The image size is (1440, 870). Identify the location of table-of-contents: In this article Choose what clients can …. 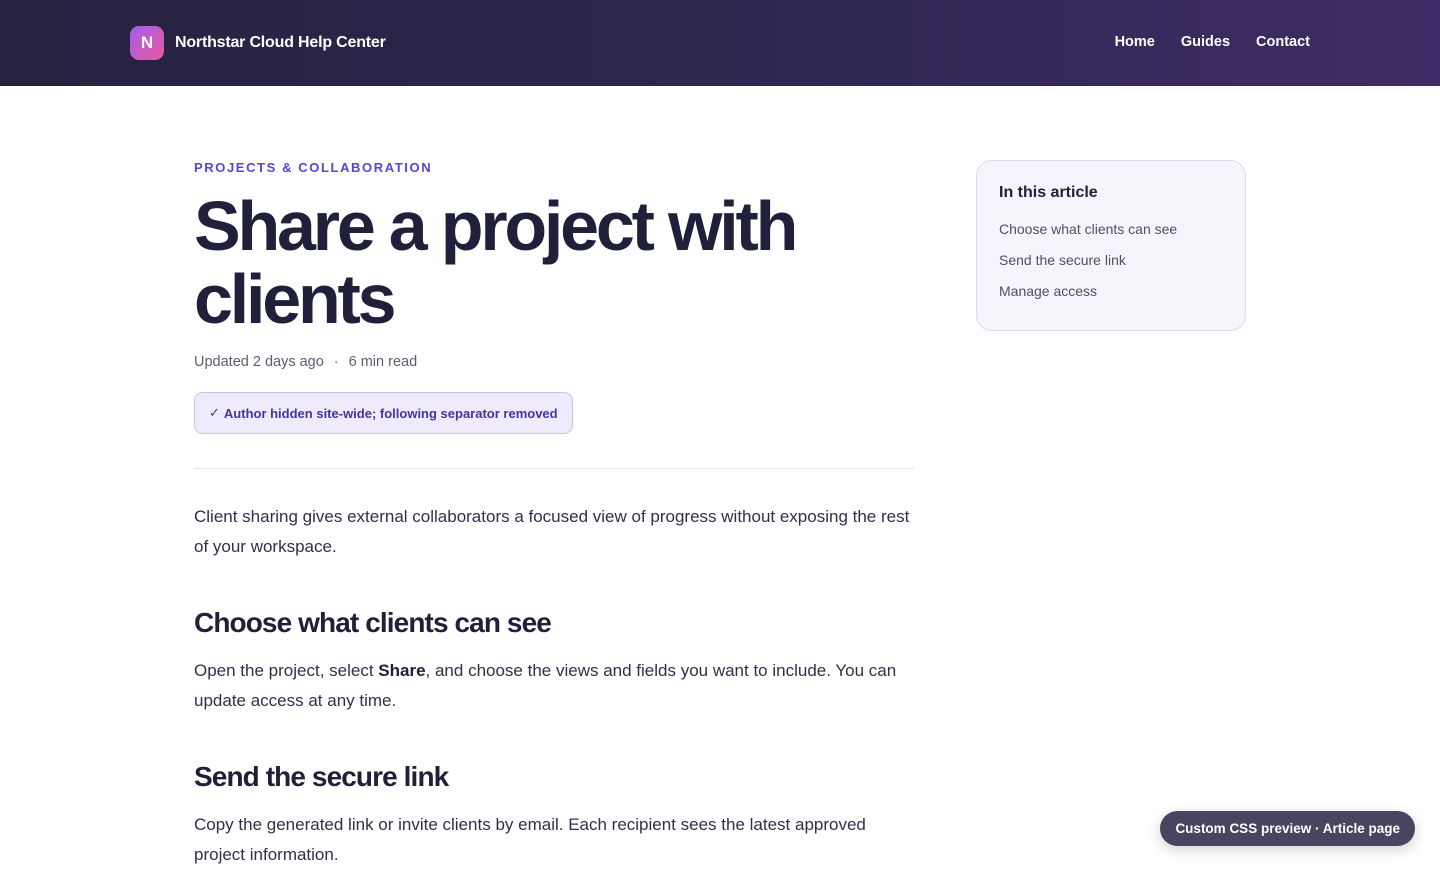
(1111, 245).